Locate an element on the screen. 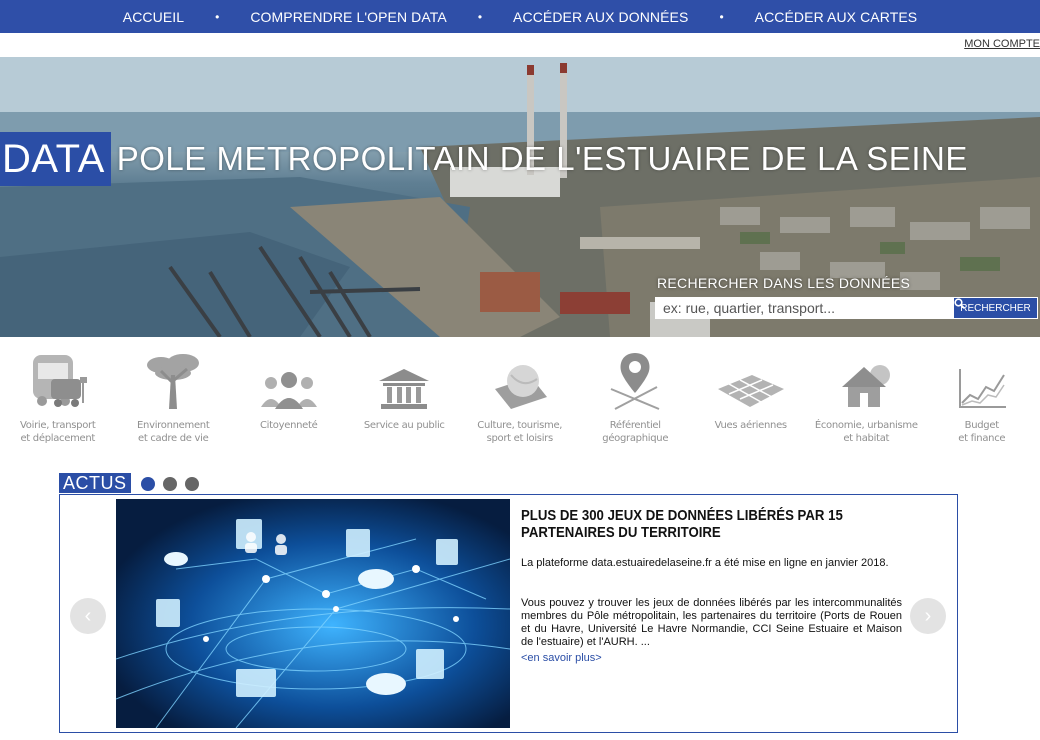 This screenshot has height=740, width=1040. nav-link-donnees: ACCÉDER AUX DONNÉES is located at coordinates (600, 17).